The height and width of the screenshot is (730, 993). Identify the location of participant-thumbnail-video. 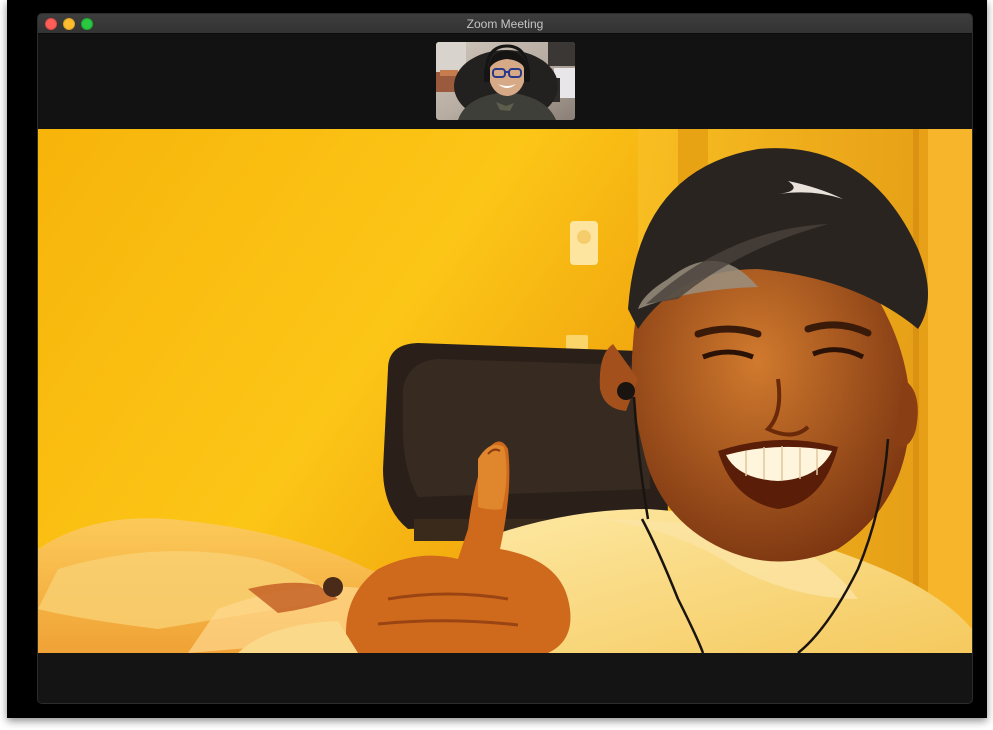
(505, 81).